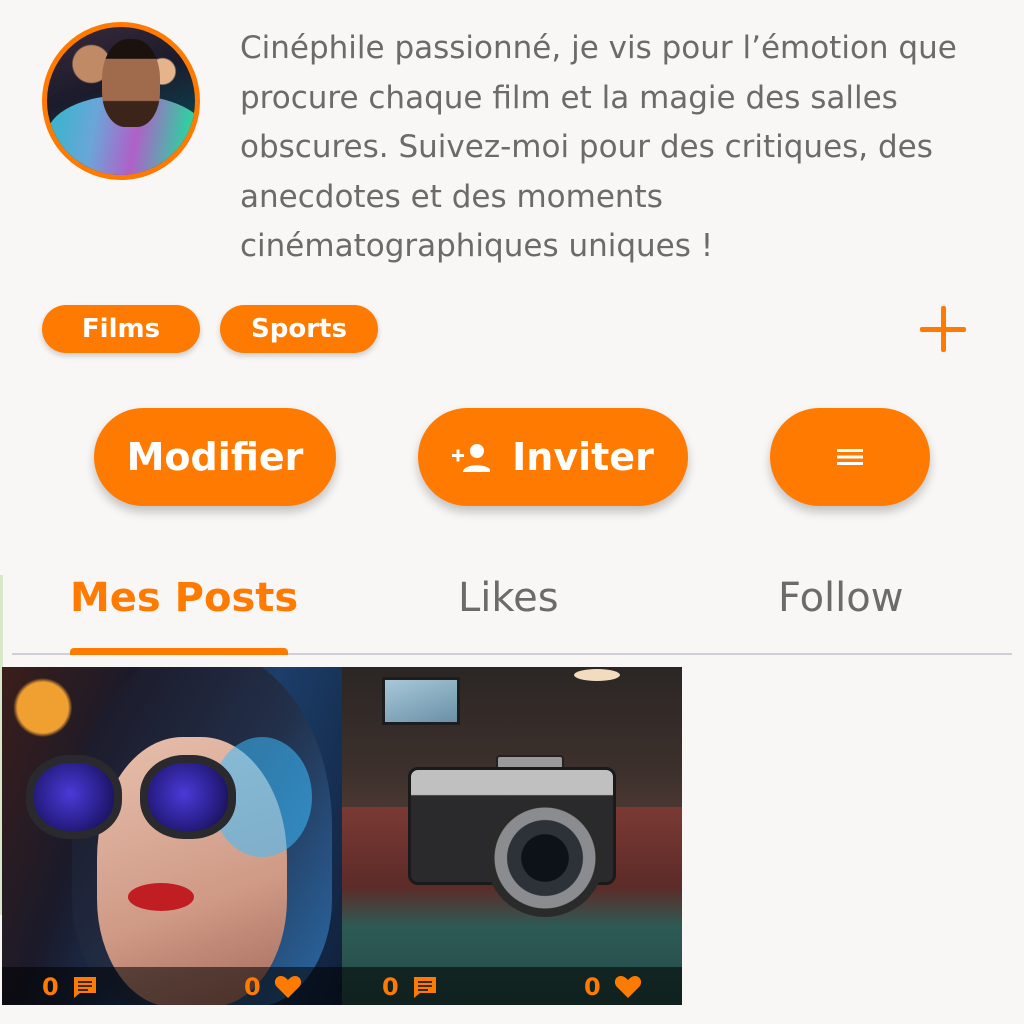  What do you see at coordinates (943, 329) in the screenshot?
I see `add-tag-plus-icon` at bounding box center [943, 329].